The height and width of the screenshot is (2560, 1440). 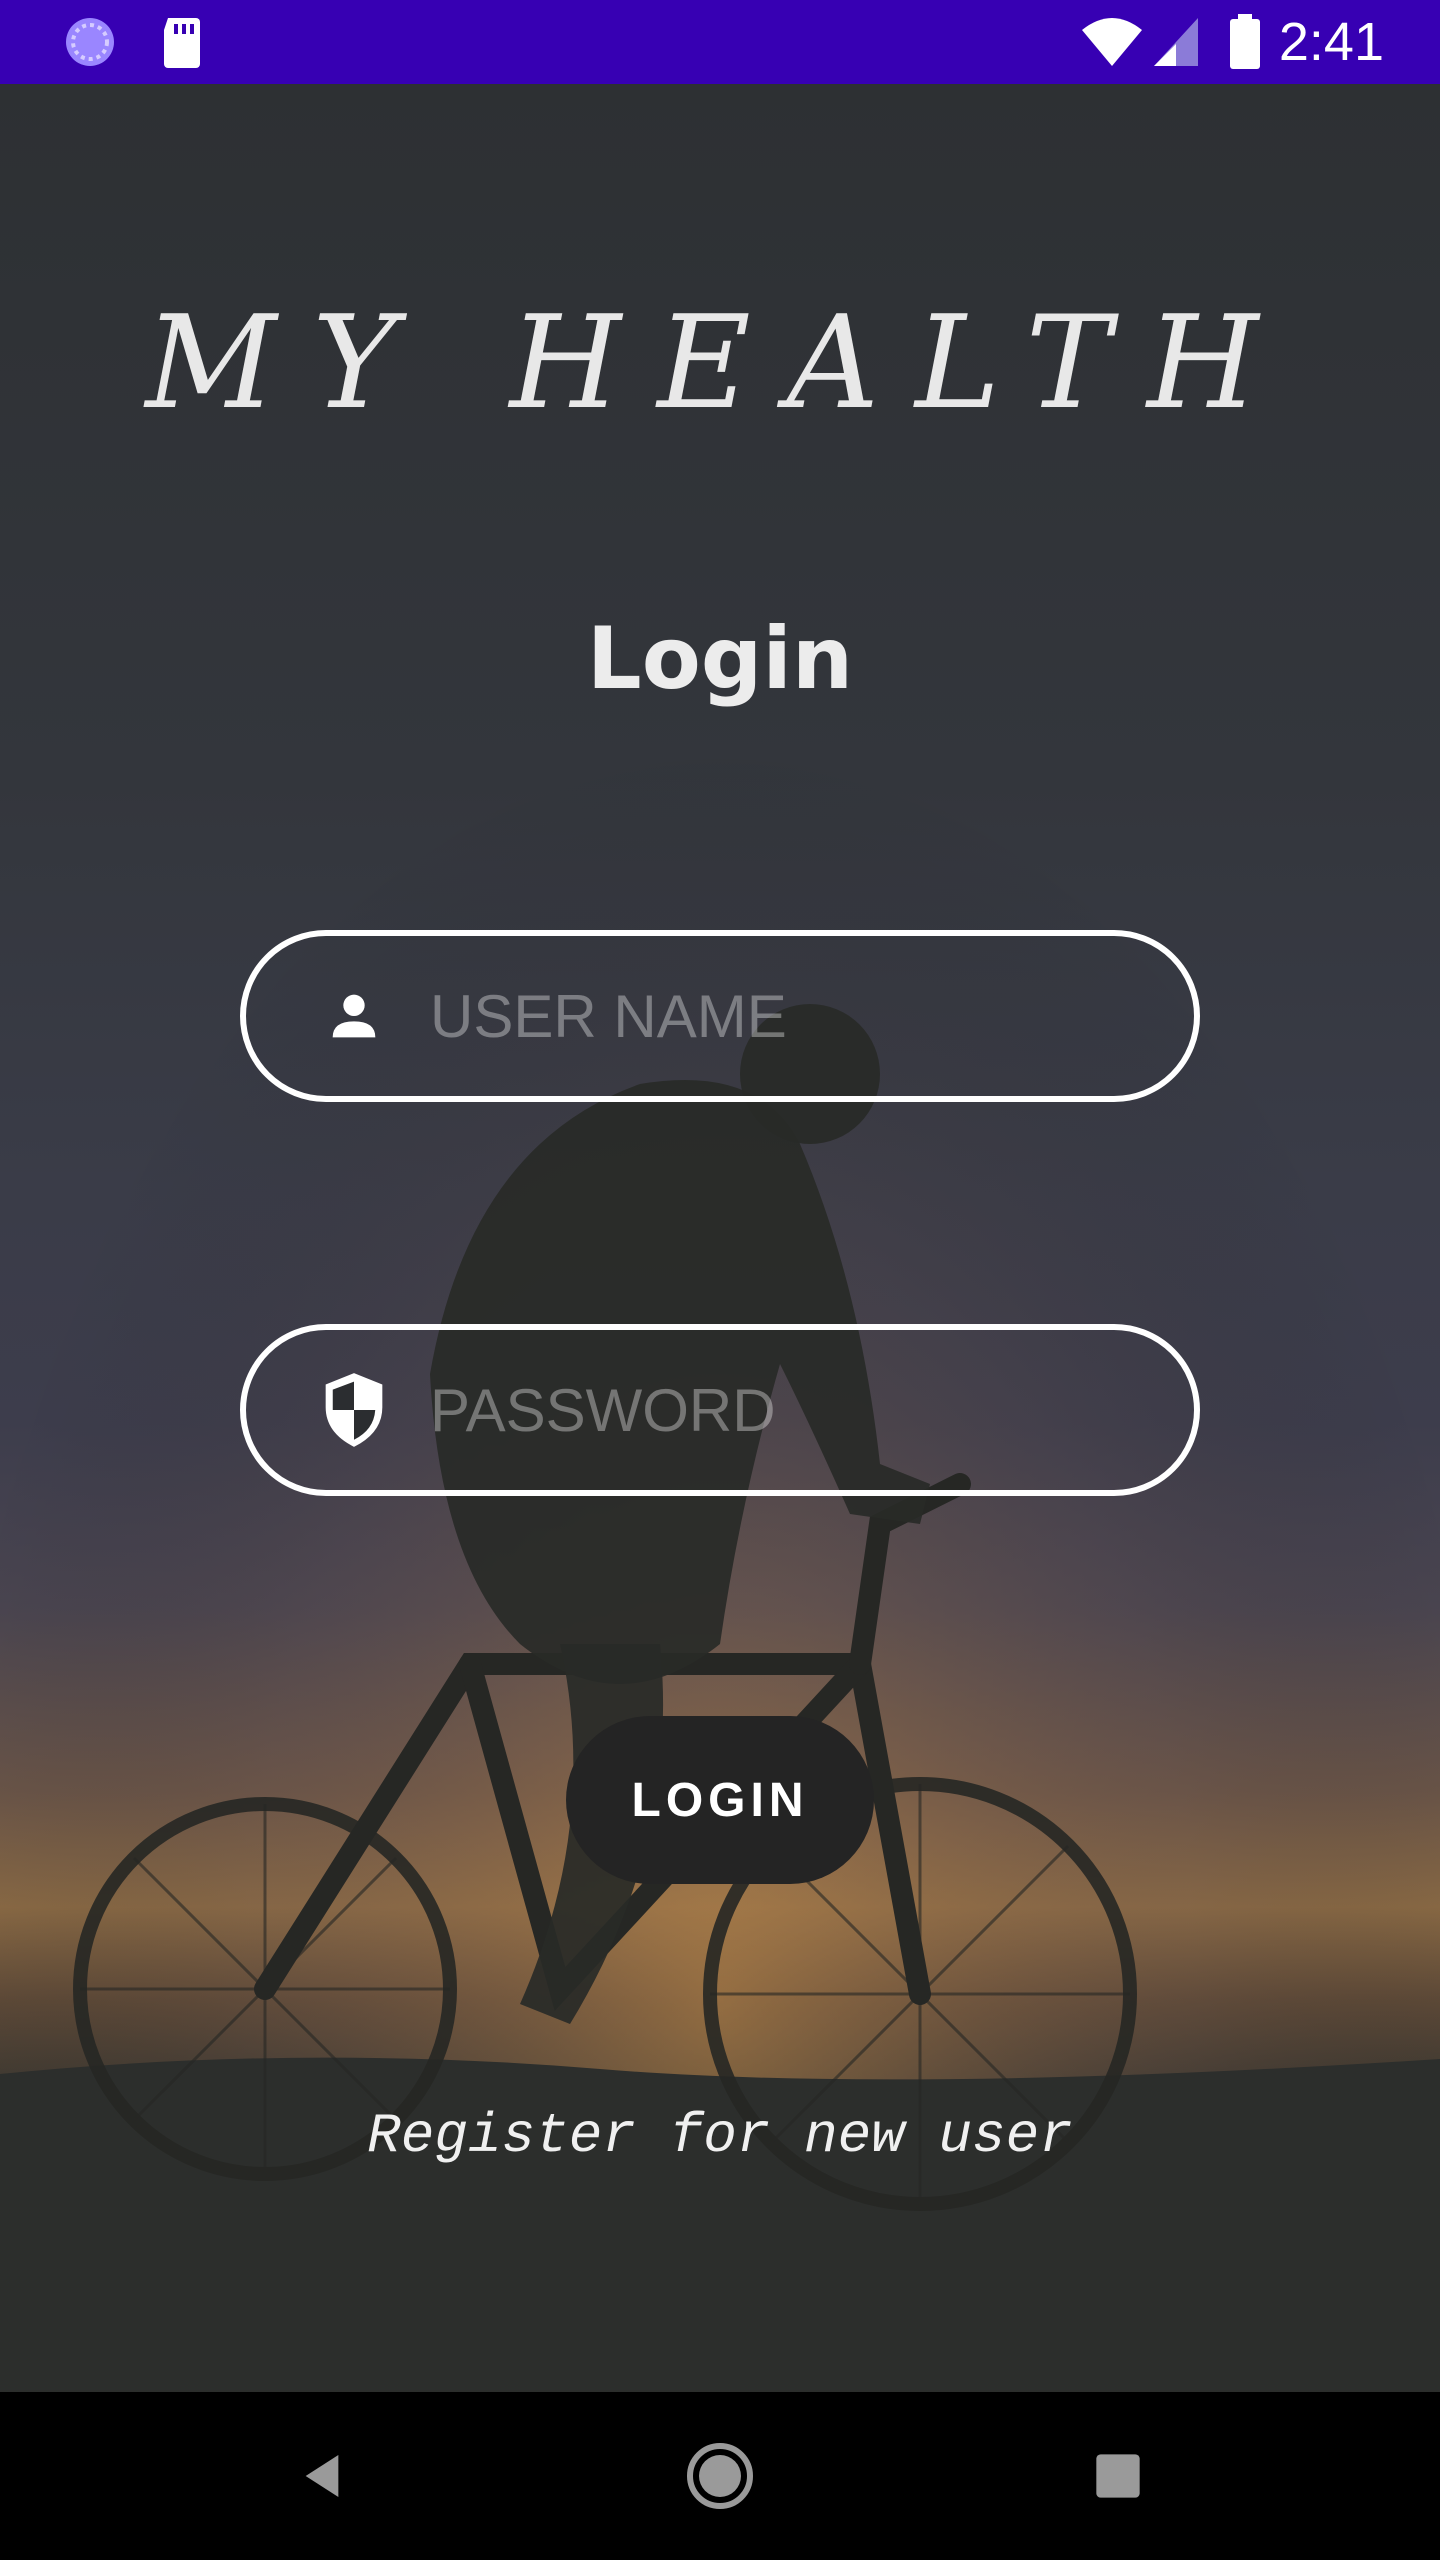 I want to click on signal-icon, so click(x=1176, y=42).